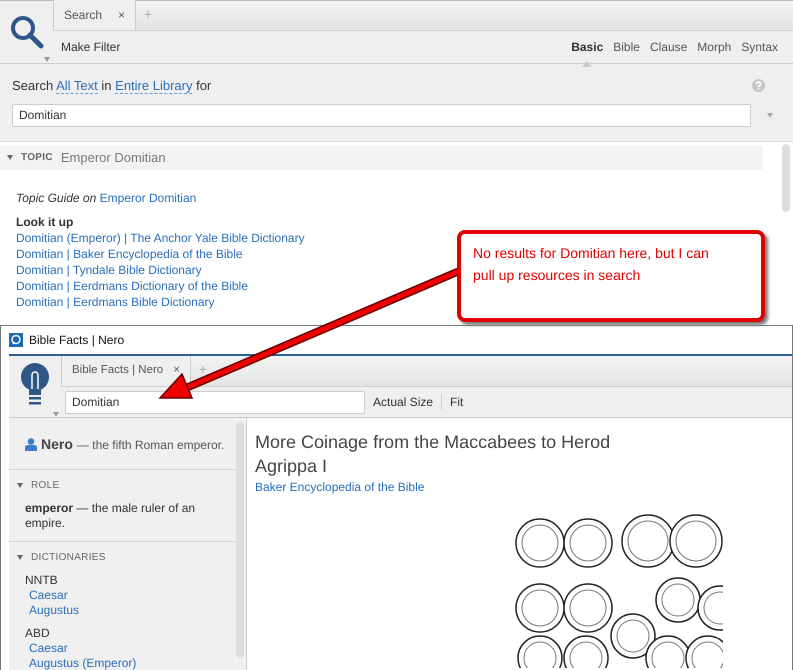 The height and width of the screenshot is (670, 793). Describe the element at coordinates (160, 237) in the screenshot. I see `dictionary-link: Domitian (Emperor) | The Anchor Yale Bible Dictionary` at that location.